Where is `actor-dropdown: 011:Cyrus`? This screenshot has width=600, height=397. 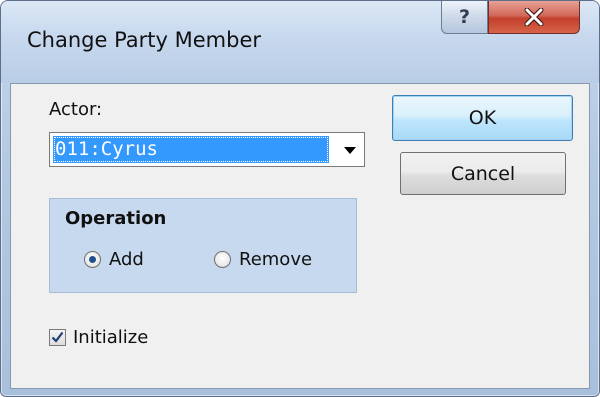 actor-dropdown: 011:Cyrus is located at coordinates (207, 149).